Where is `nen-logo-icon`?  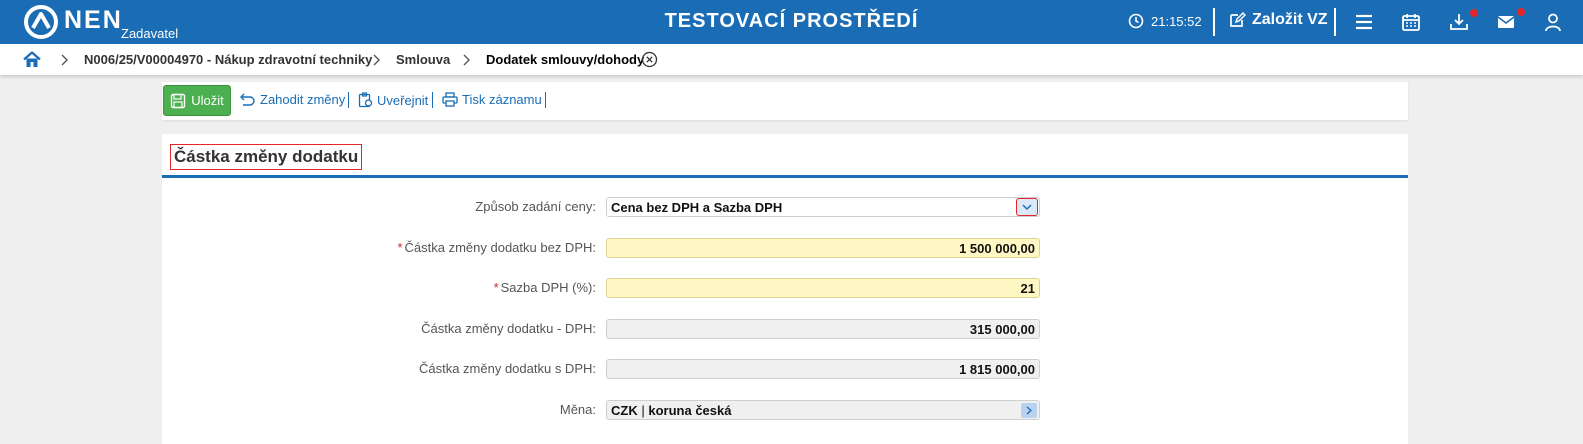
nen-logo-icon is located at coordinates (41, 22).